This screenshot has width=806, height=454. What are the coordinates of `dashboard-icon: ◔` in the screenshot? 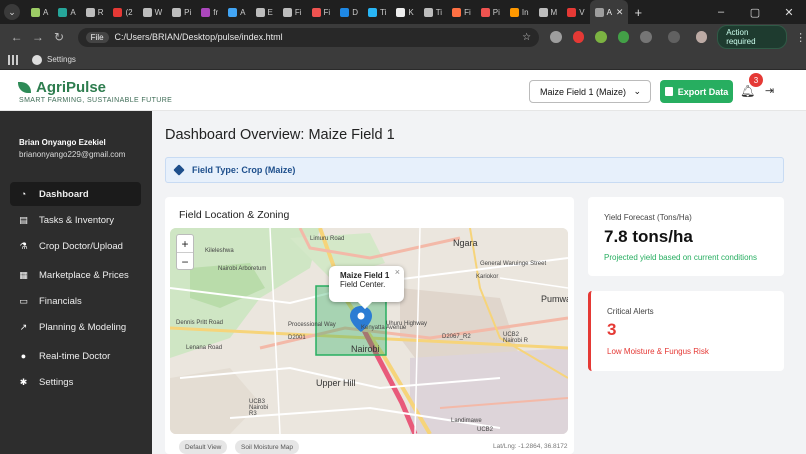 It's located at (23, 194).